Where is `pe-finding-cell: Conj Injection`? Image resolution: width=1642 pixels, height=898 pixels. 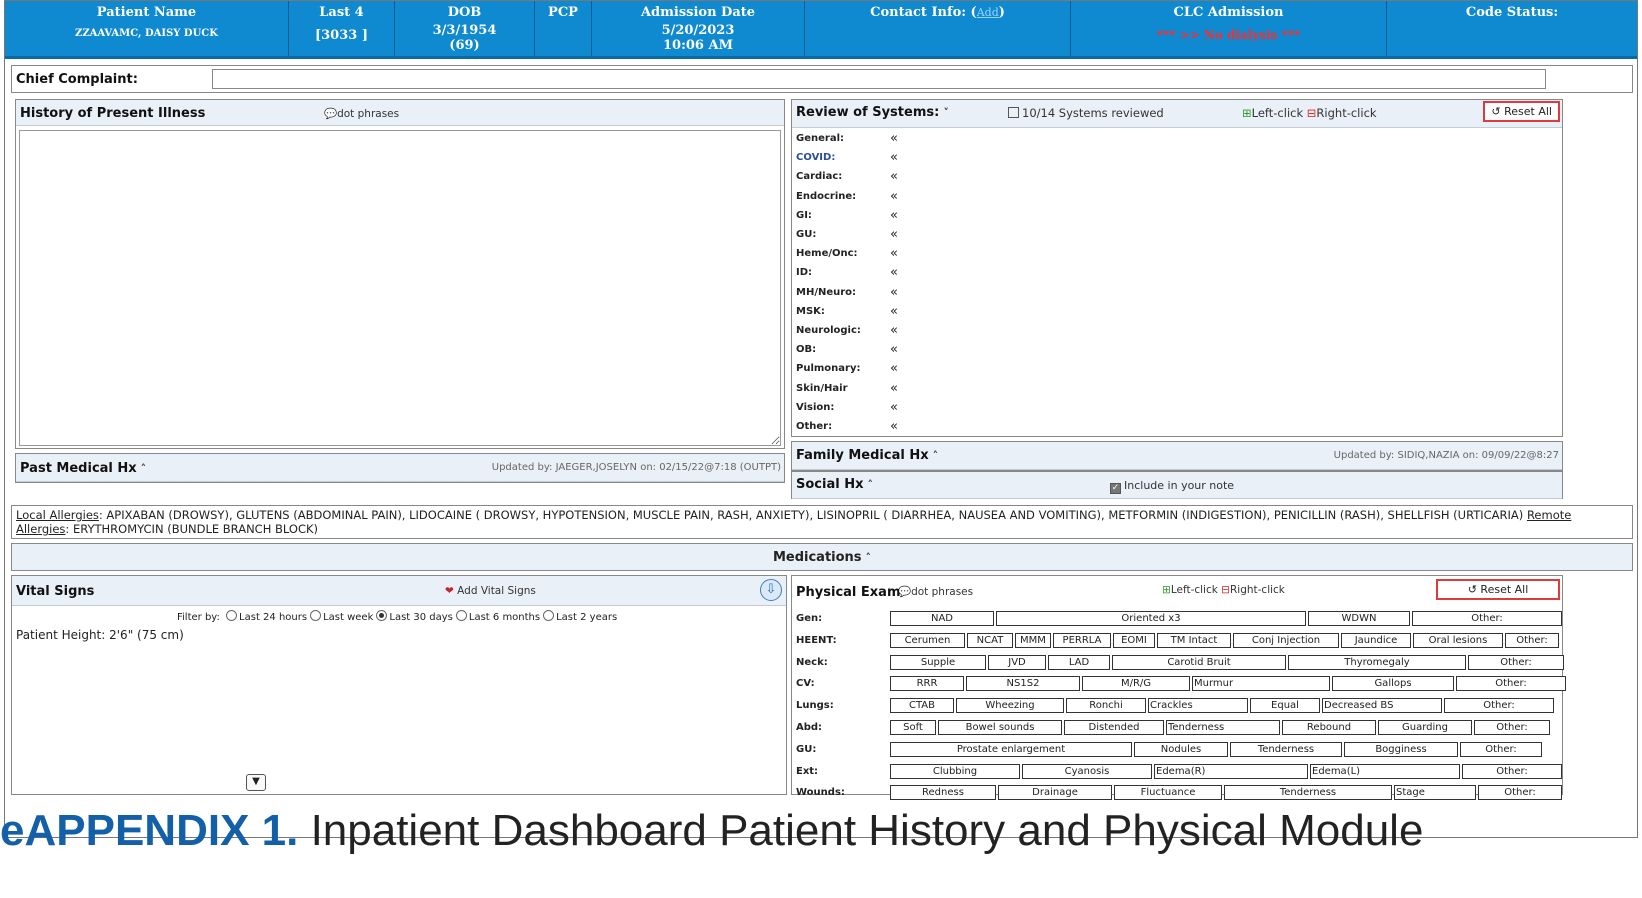
pe-finding-cell: Conj Injection is located at coordinates (1286, 640).